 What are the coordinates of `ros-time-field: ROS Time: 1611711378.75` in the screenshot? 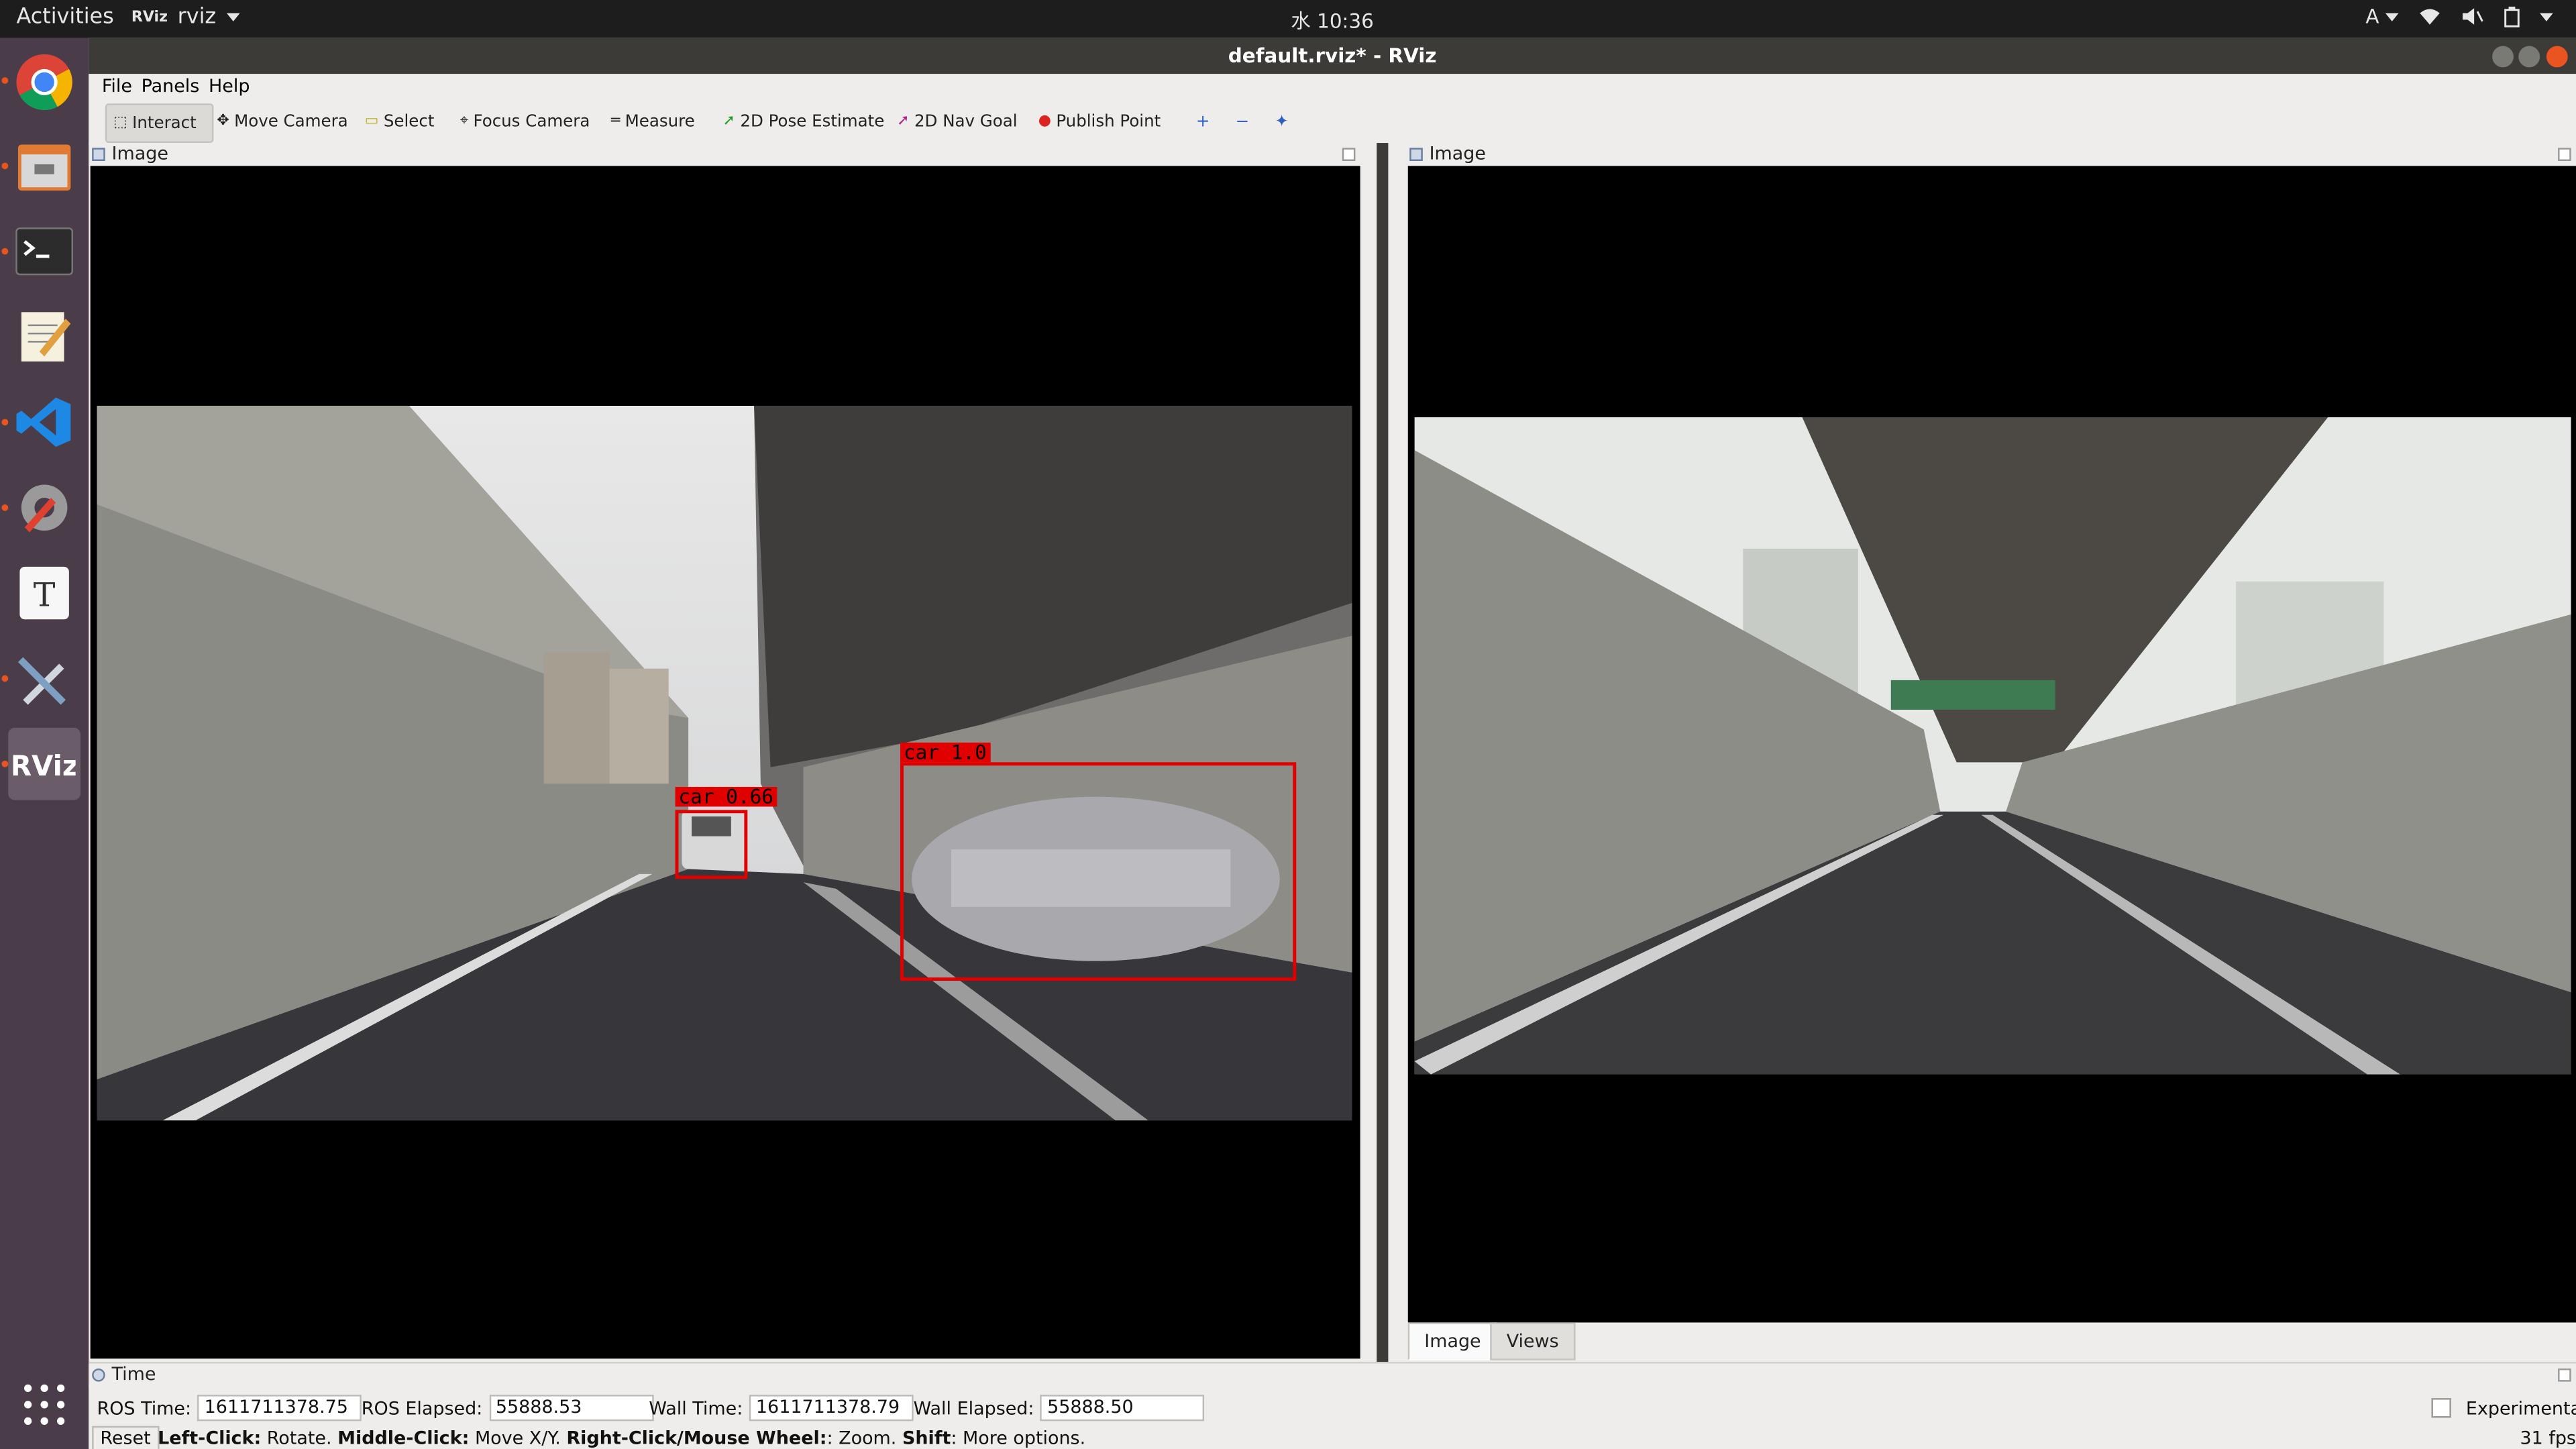 It's located at (229, 1408).